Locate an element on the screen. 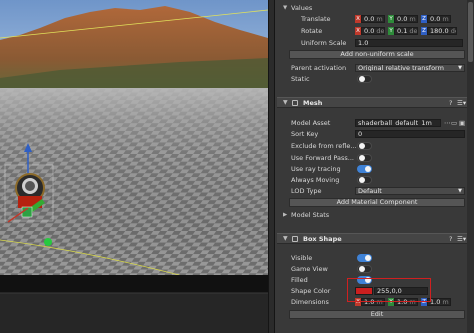 The image size is (474, 333). box-shape-icon is located at coordinates (295, 239).